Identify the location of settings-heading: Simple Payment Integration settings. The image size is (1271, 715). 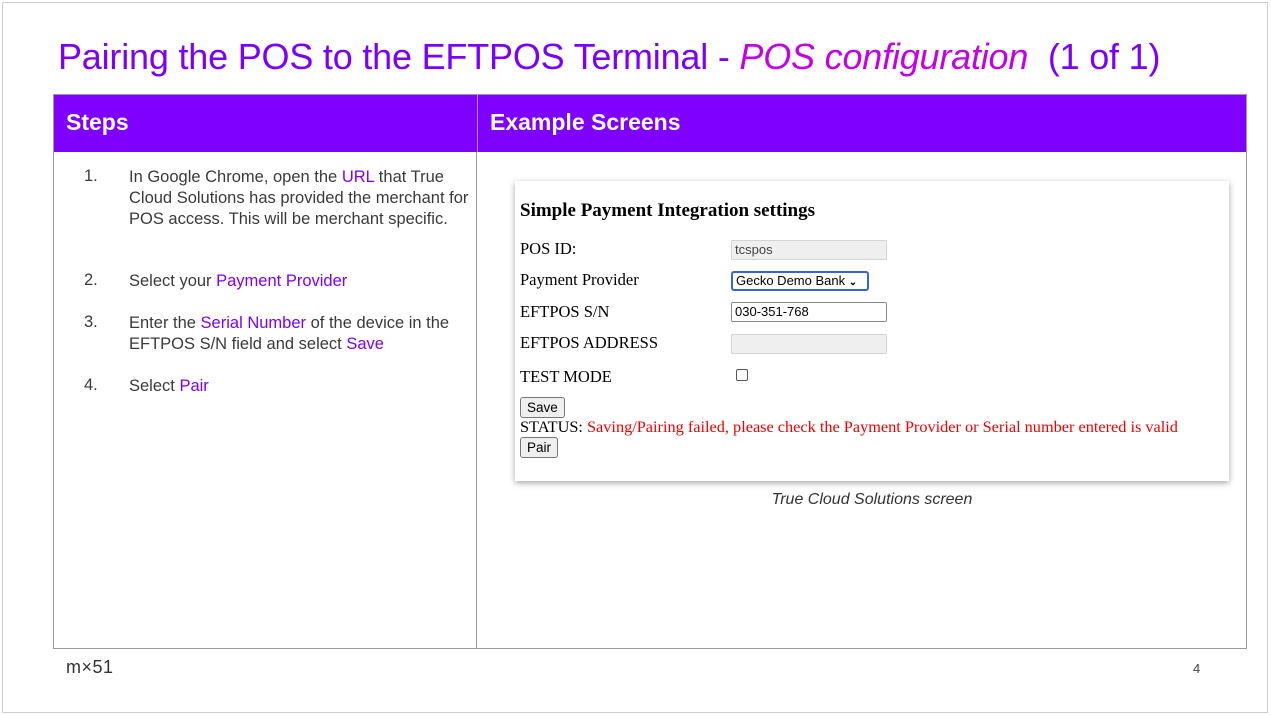
(668, 210).